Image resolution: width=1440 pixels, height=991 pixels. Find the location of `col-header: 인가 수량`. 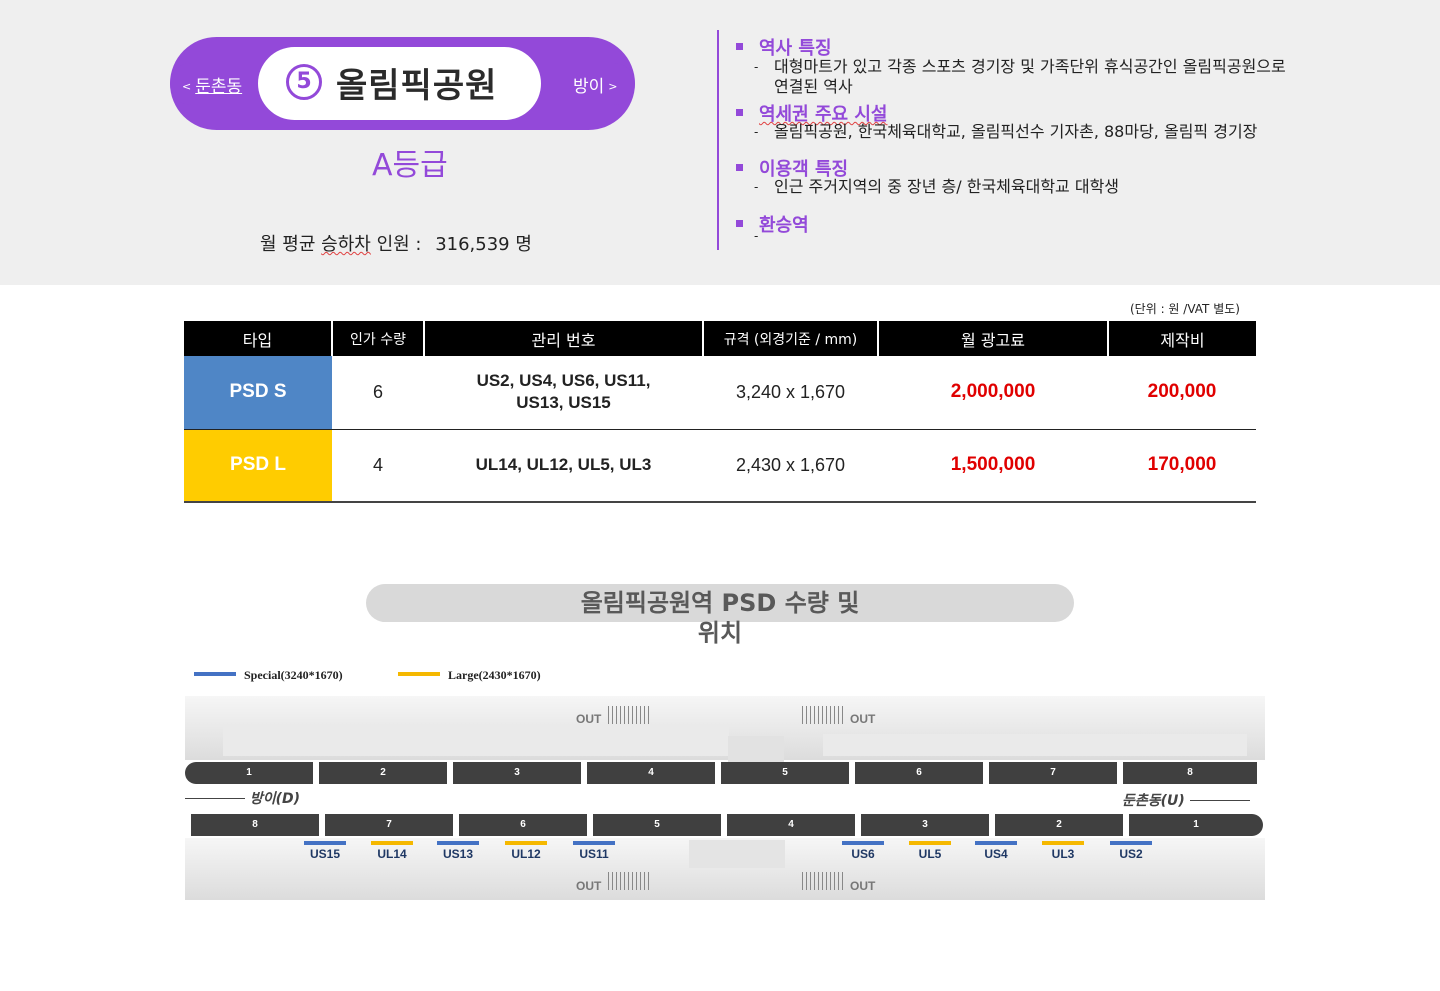

col-header: 인가 수량 is located at coordinates (378, 338).